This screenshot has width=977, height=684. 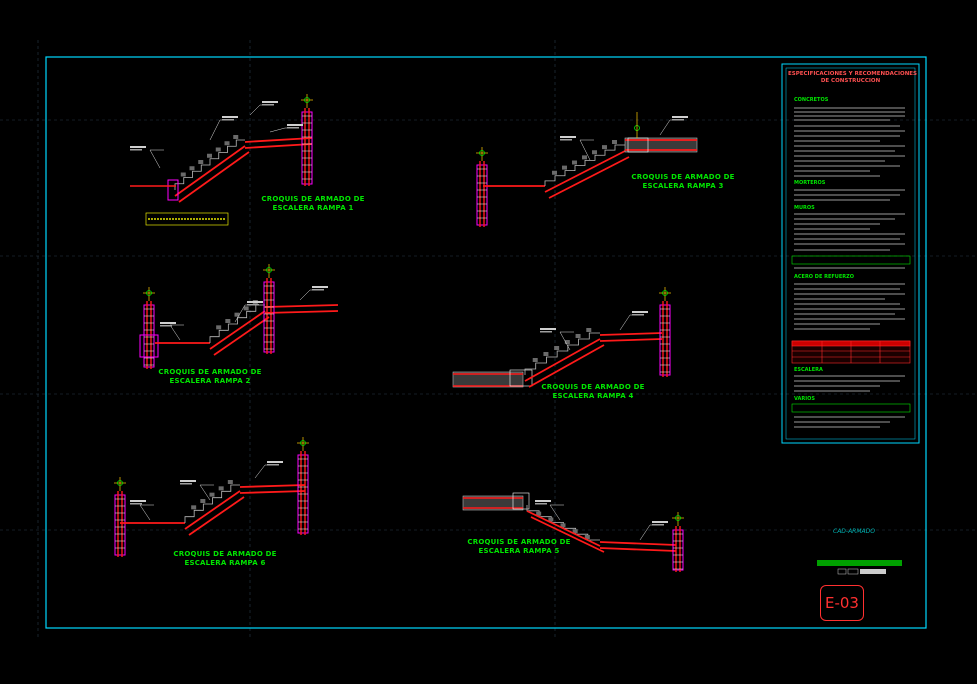 What do you see at coordinates (804, 208) in the screenshot?
I see `spec-head-muros: MUROS` at bounding box center [804, 208].